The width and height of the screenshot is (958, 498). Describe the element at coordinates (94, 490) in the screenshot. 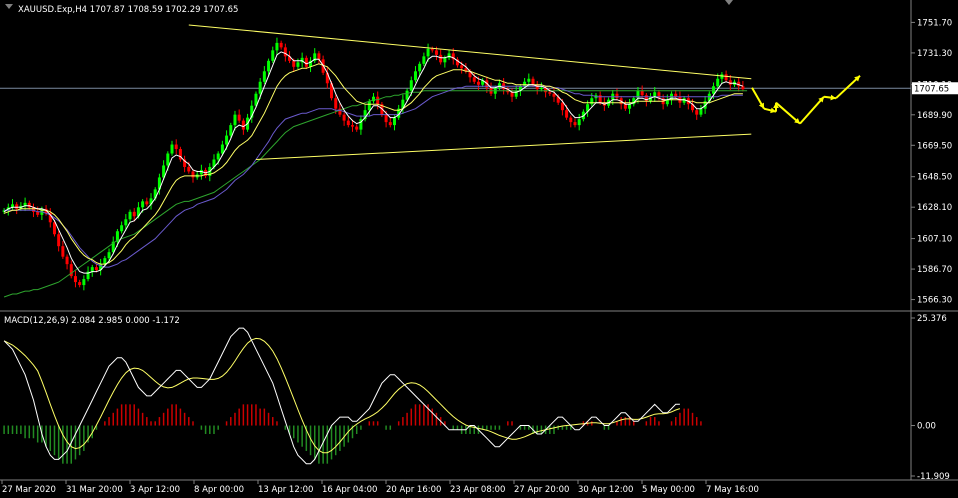

I see `time-tick-label: 31 Mar 20:00` at that location.